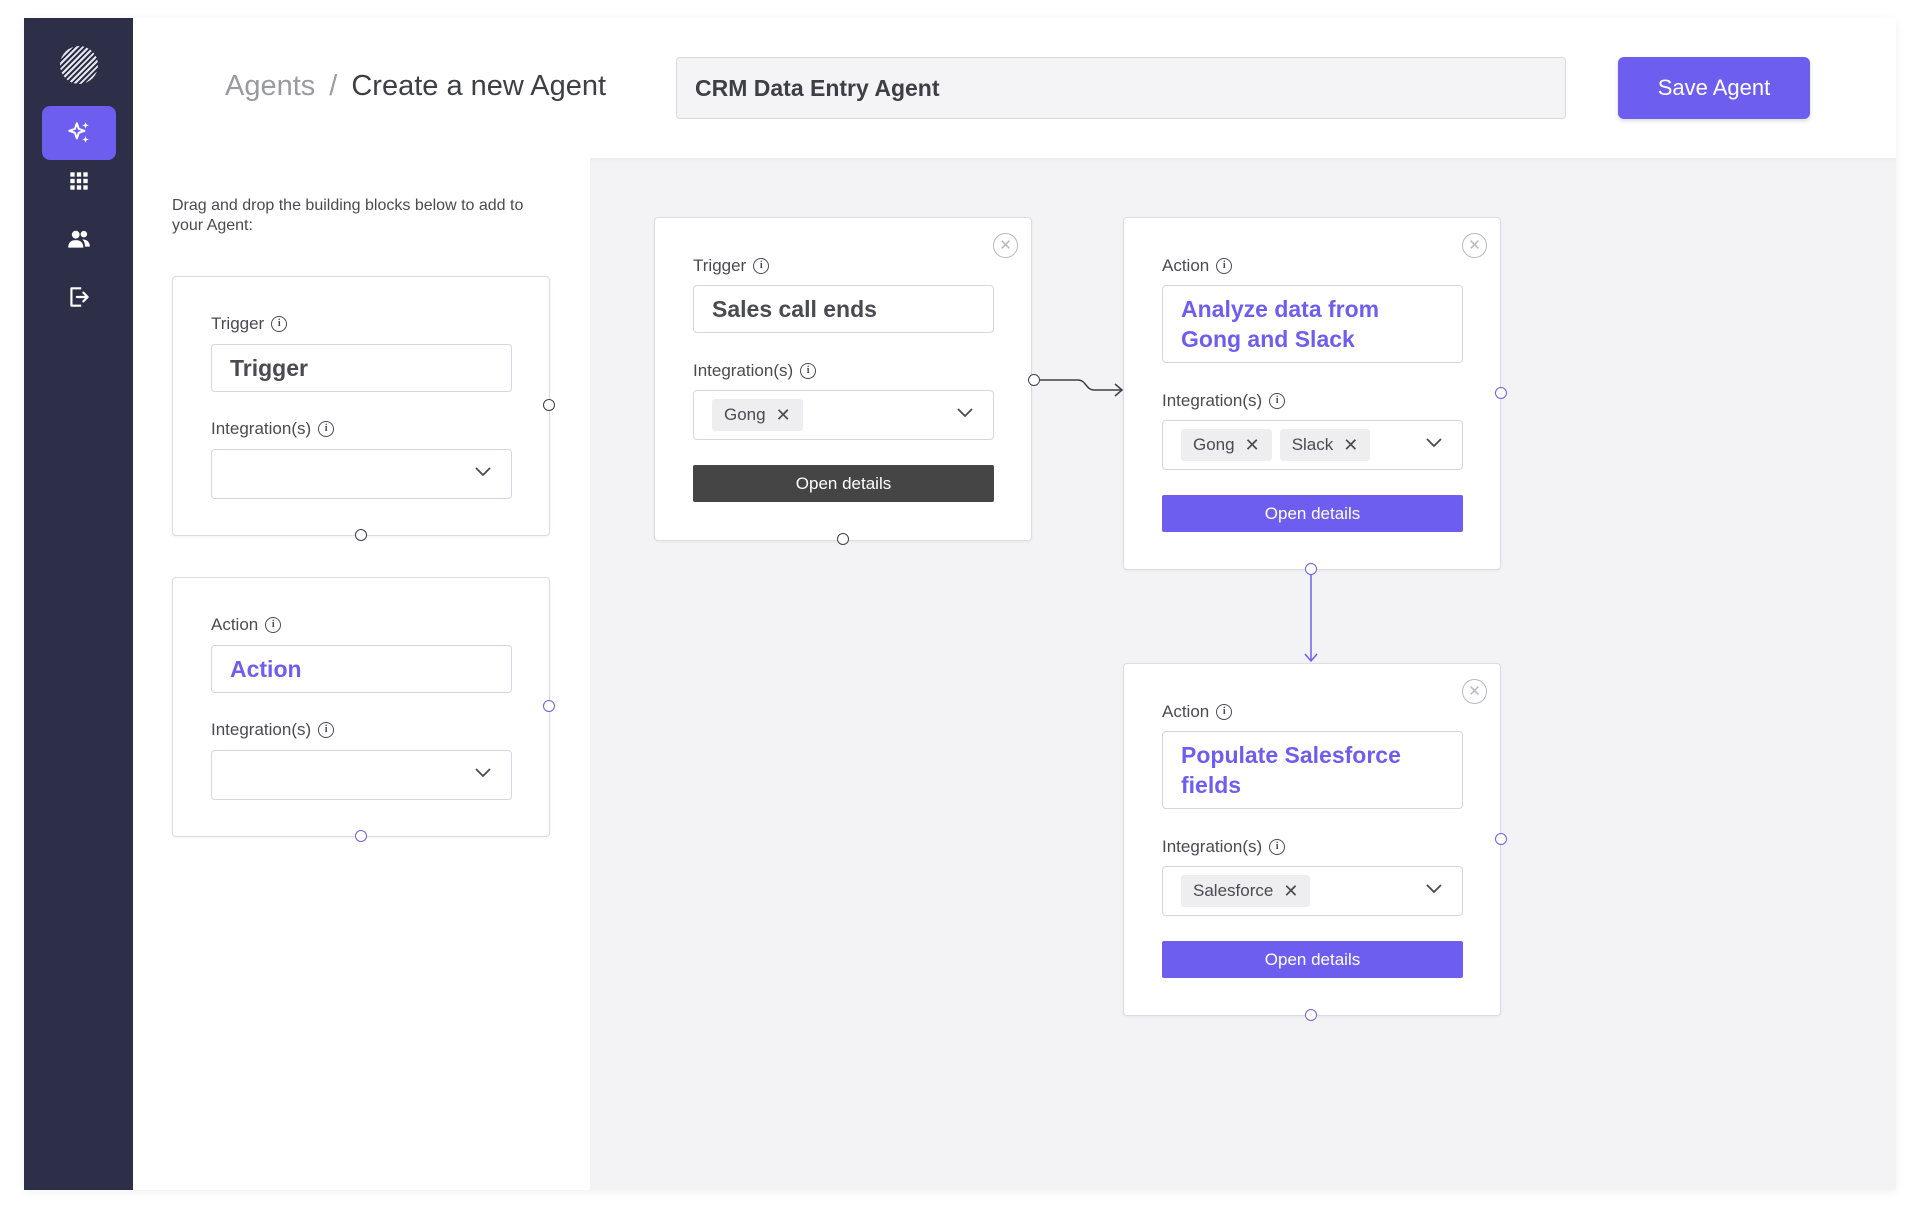 The height and width of the screenshot is (1218, 1920). What do you see at coordinates (843, 415) in the screenshot?
I see `integrations-select: Gong ✕` at bounding box center [843, 415].